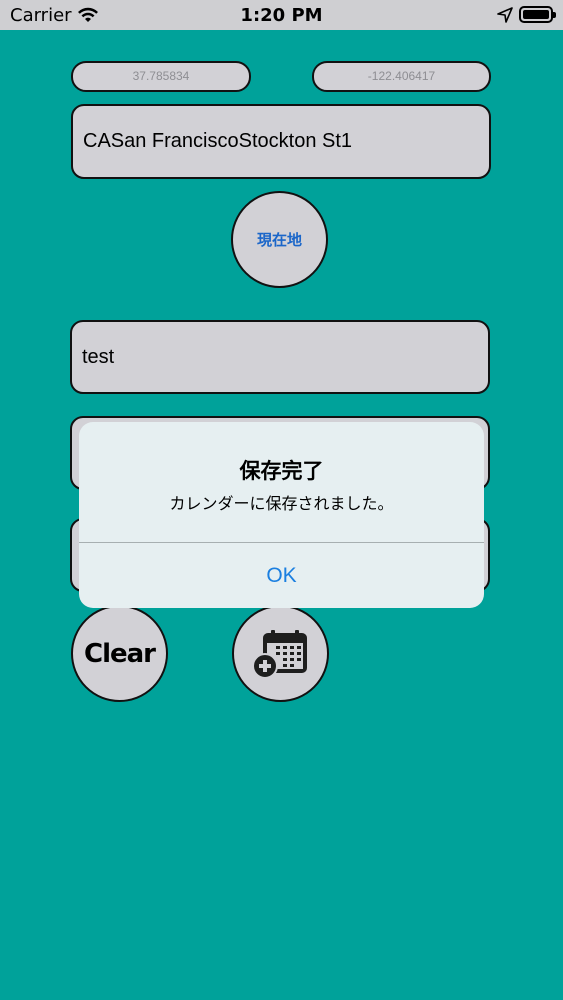  Describe the element at coordinates (281, 515) in the screenshot. I see `save-complete-alert: 保存完了 カレンダーに保存されました。 OK` at that location.